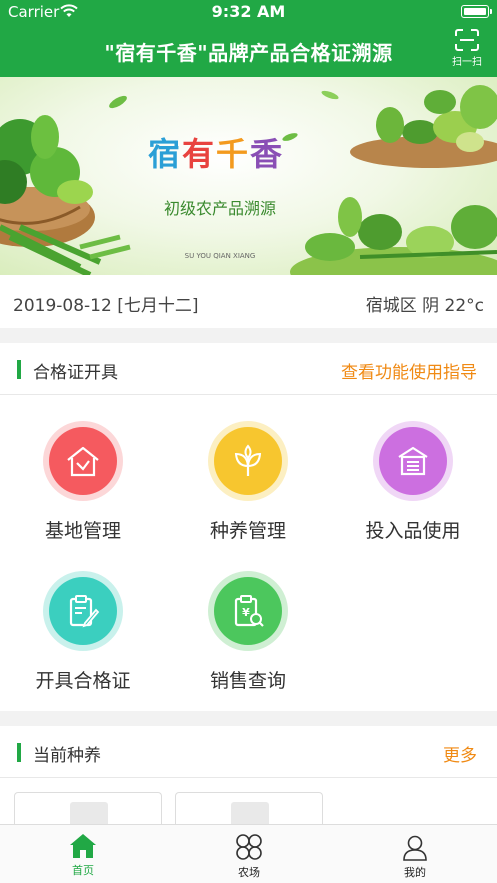 This screenshot has height=883, width=497. I want to click on sales-query-ring: ¥, so click(248, 611).